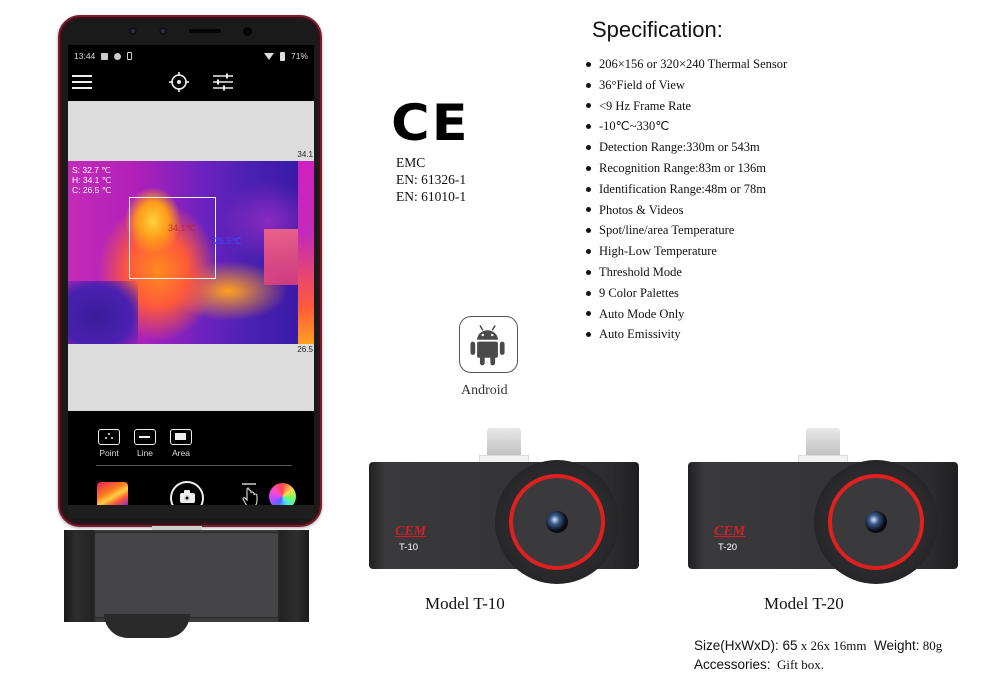 The width and height of the screenshot is (1000, 682). I want to click on spec-item: Spot/line/area Temperature, so click(686, 230).